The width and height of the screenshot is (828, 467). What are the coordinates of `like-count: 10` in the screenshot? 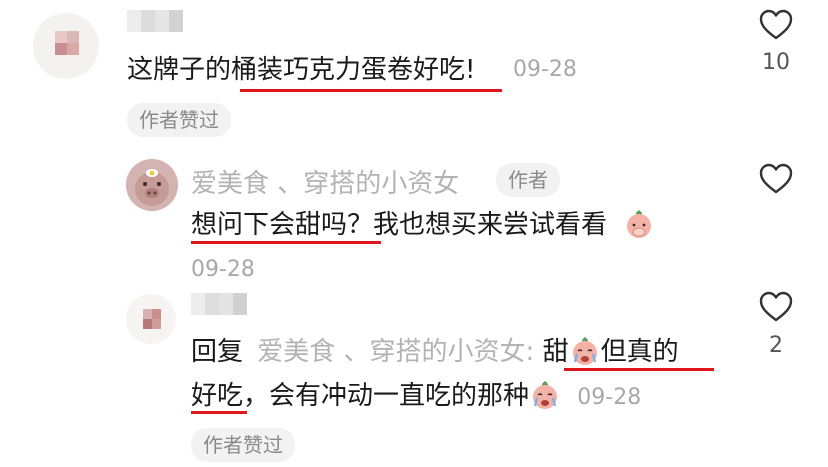 It's located at (776, 62).